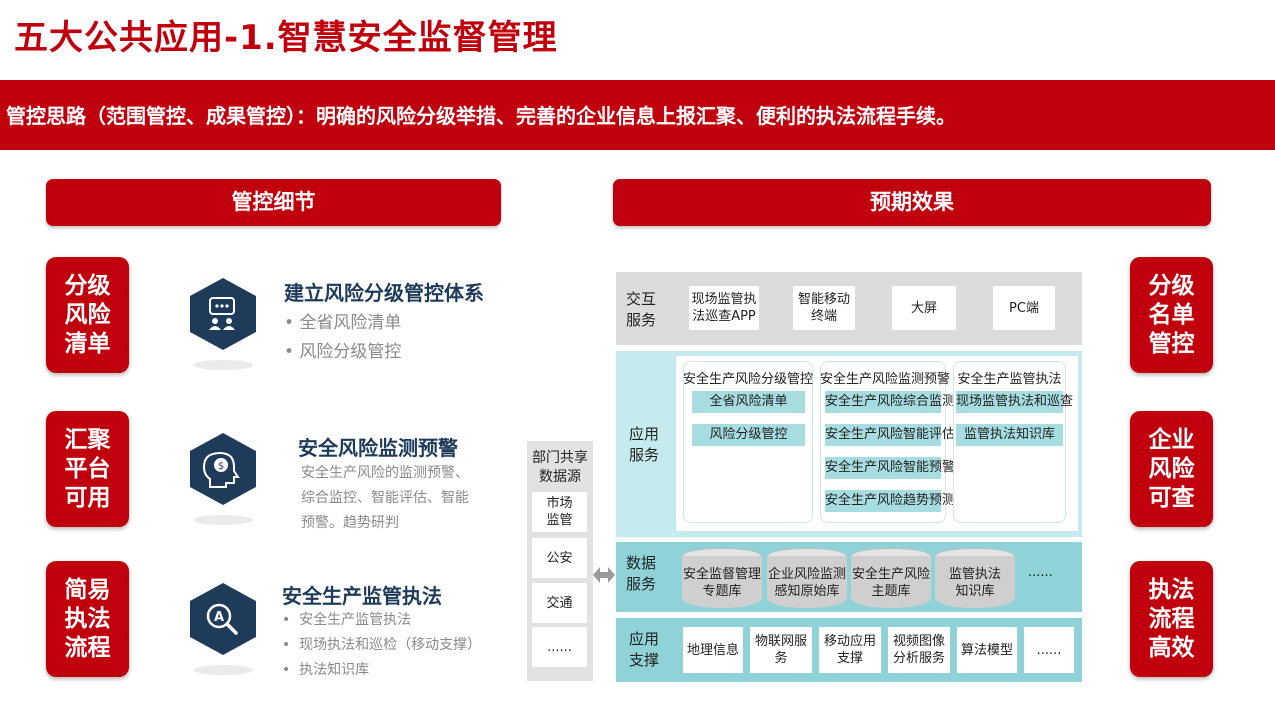 This screenshot has width=1275, height=706. I want to click on app-item: 全省风险清单, so click(748, 402).